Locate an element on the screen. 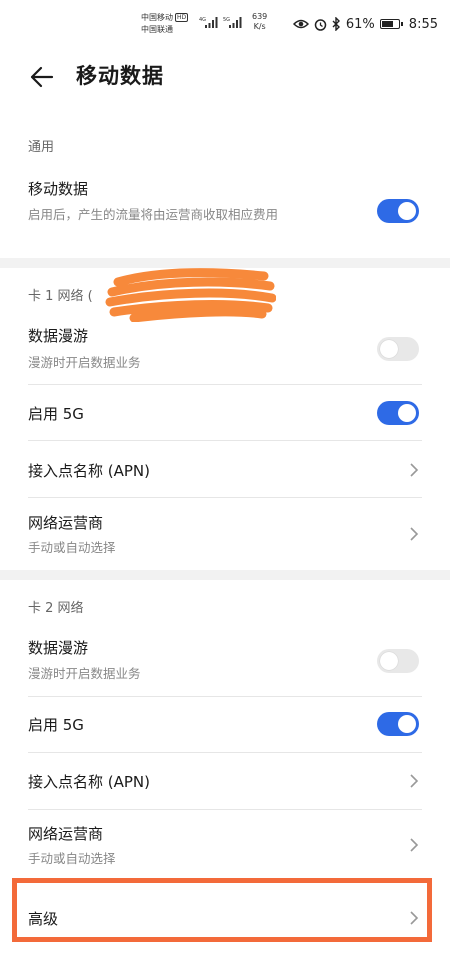 The image size is (450, 975). row-title: 移动数据 is located at coordinates (58, 189).